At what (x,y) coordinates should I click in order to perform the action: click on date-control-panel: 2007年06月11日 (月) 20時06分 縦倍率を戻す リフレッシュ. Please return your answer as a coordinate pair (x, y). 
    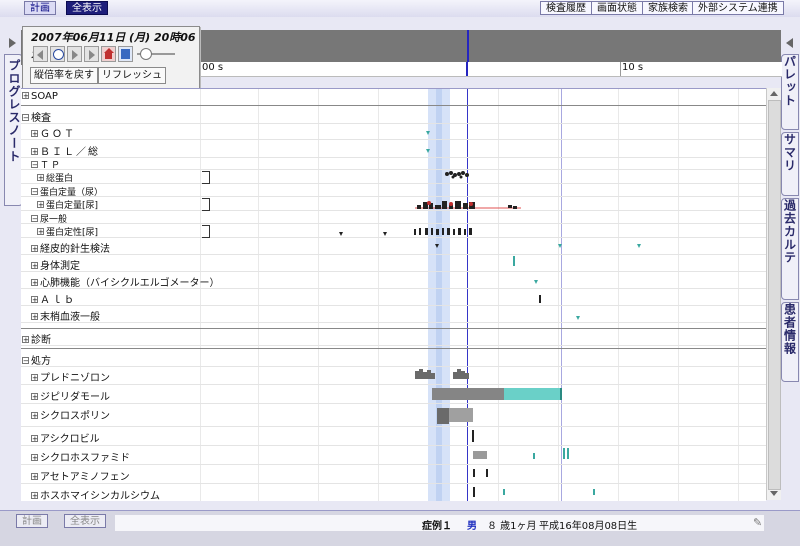
    Looking at the image, I should click on (111, 58).